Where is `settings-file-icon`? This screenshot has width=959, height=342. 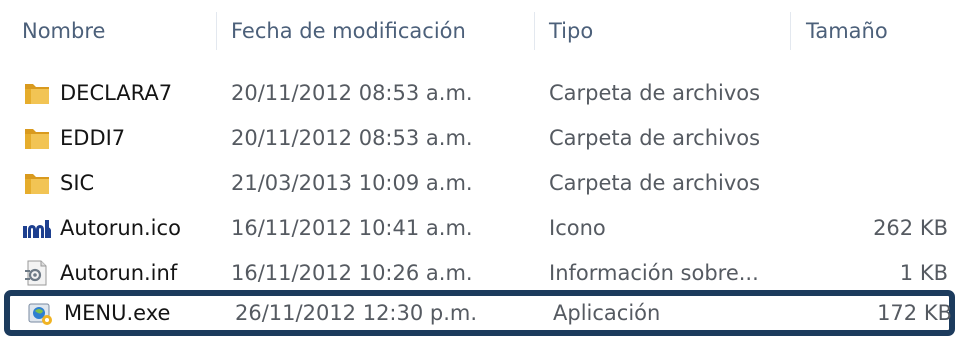 settings-file-icon is located at coordinates (37, 273).